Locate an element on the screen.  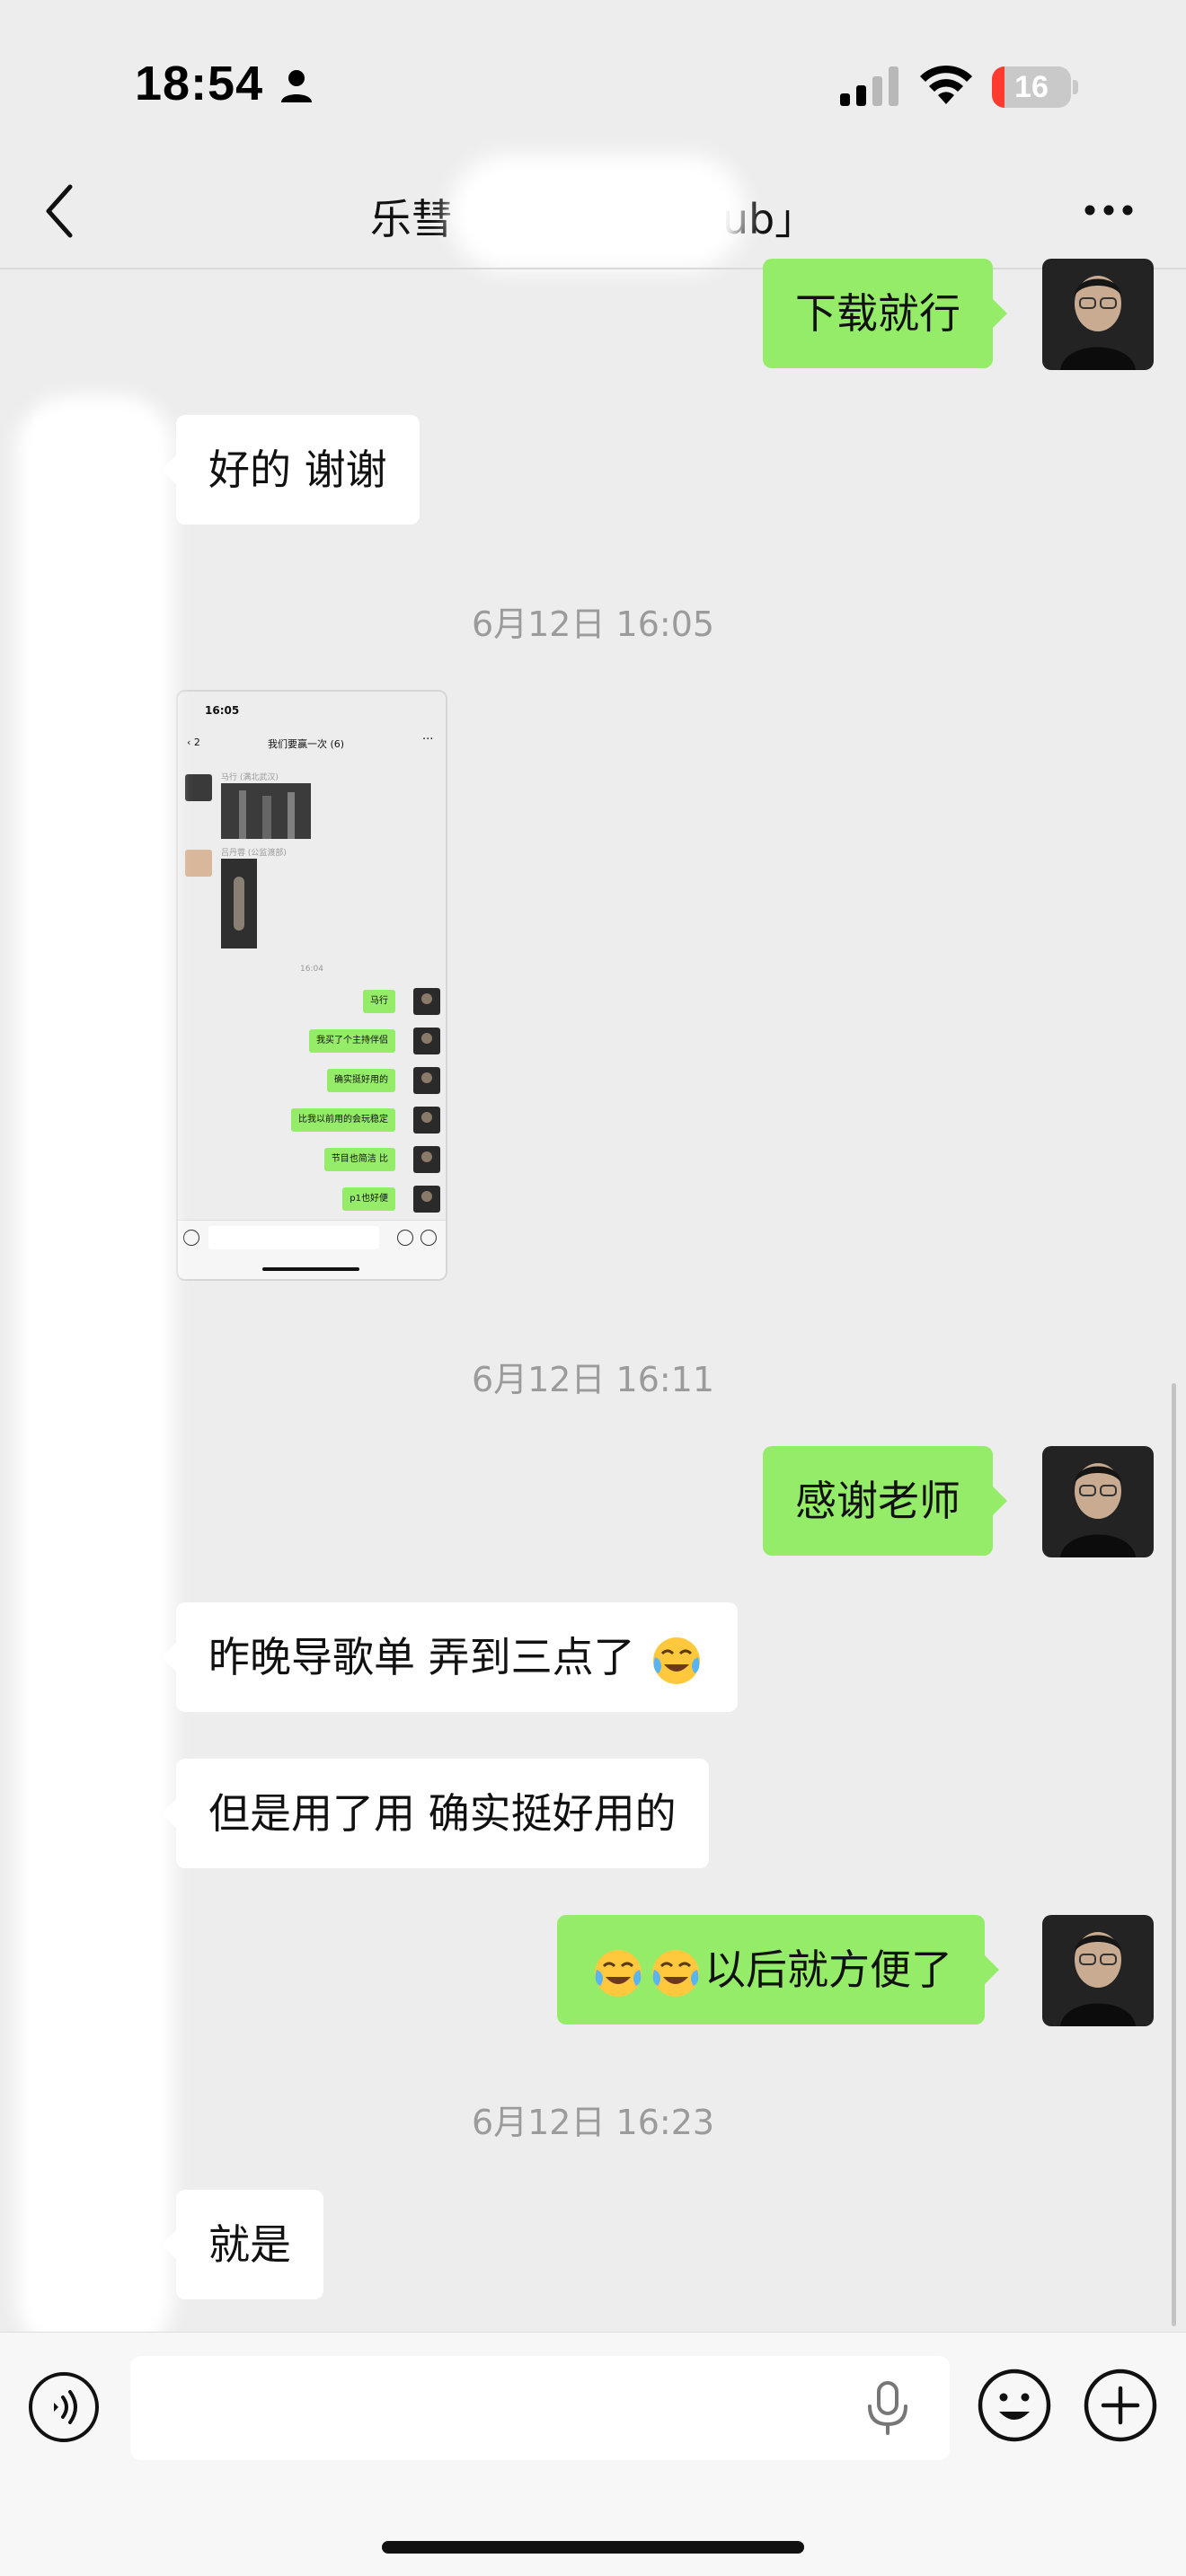
mini-back: ‹ 2 is located at coordinates (193, 742).